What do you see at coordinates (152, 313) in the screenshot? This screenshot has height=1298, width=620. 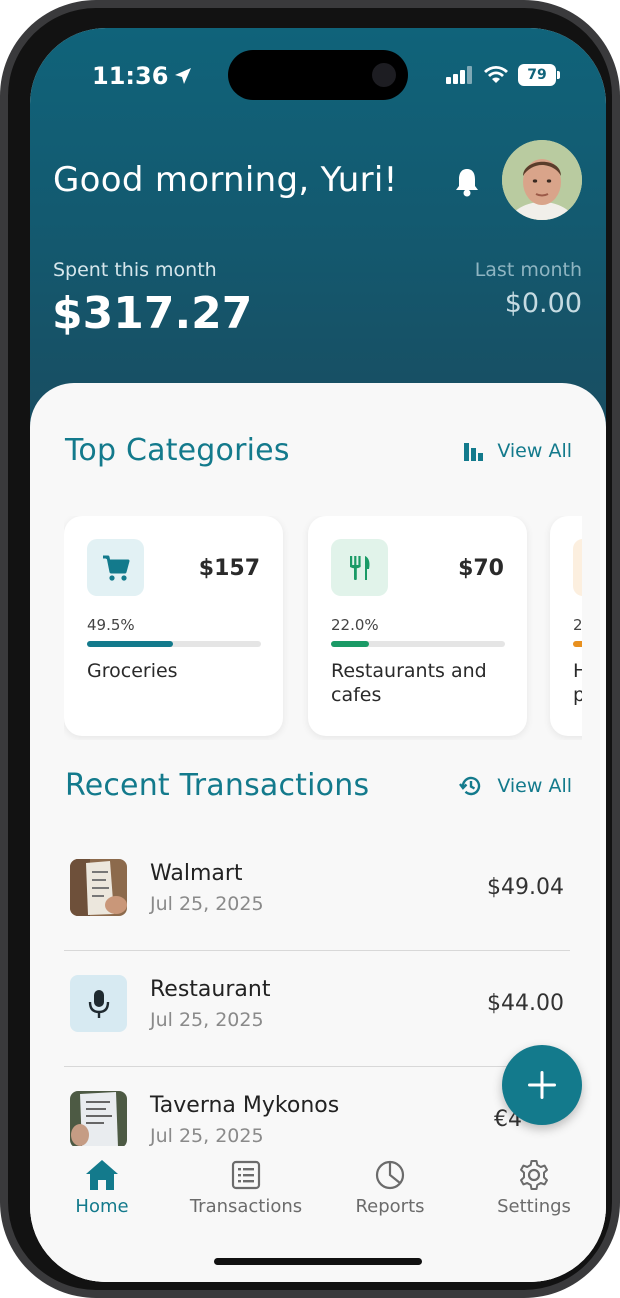 I see `spent-this-month-amount: $317.27` at bounding box center [152, 313].